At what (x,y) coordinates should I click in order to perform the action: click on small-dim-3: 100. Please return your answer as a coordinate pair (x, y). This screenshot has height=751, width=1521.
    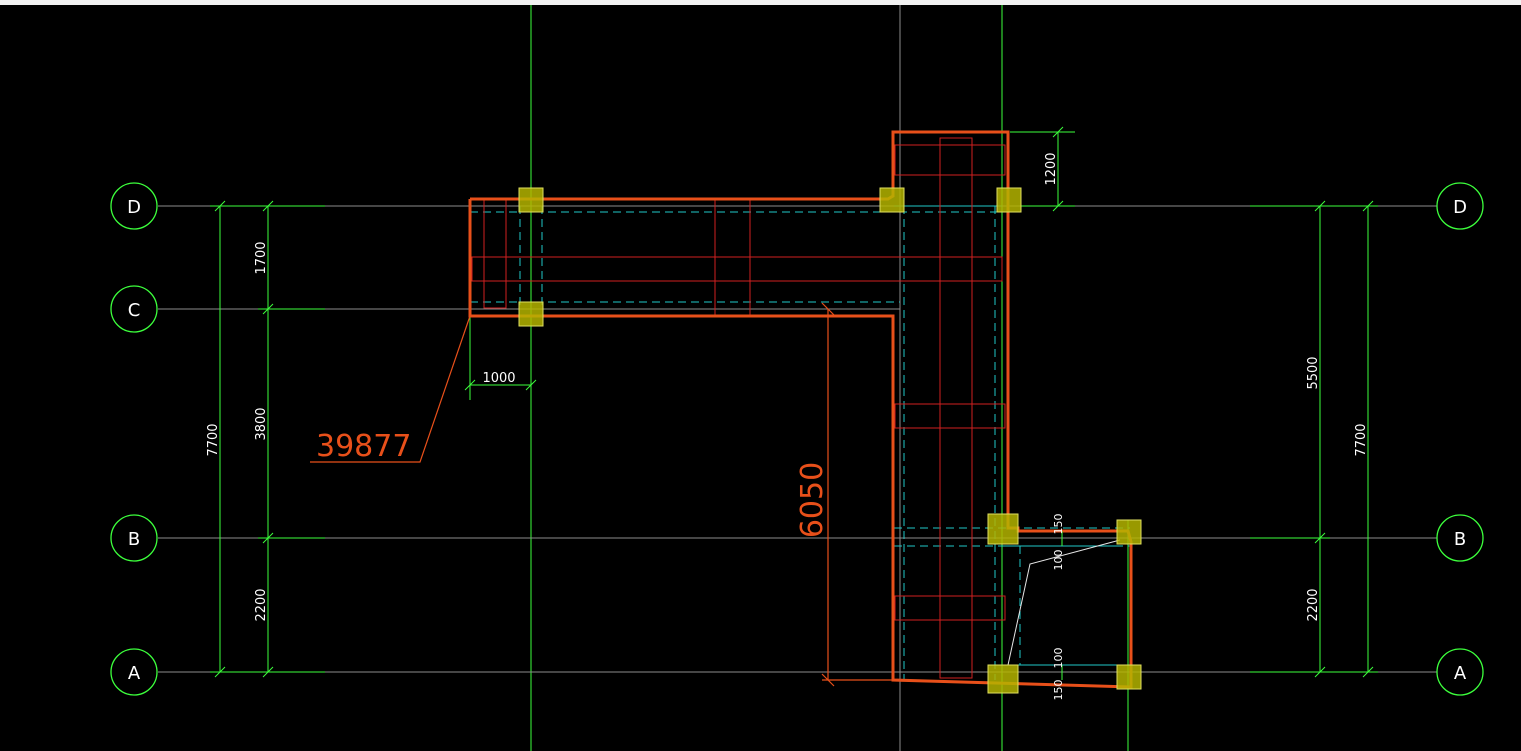
    Looking at the image, I should click on (1058, 658).